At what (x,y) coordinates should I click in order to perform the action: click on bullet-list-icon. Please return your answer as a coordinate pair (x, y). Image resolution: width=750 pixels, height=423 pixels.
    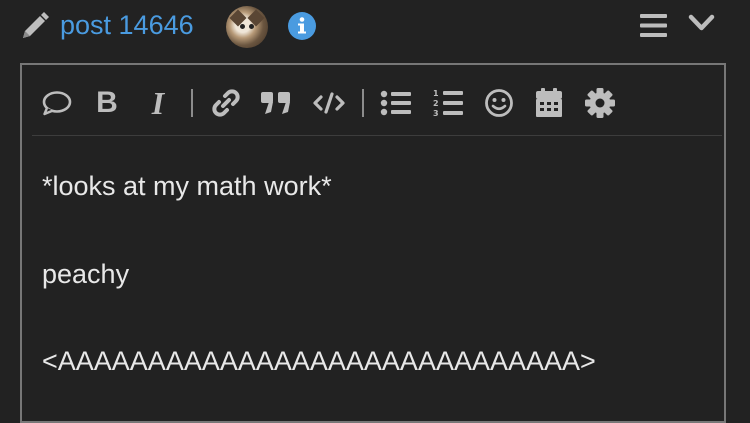
    Looking at the image, I should click on (396, 103).